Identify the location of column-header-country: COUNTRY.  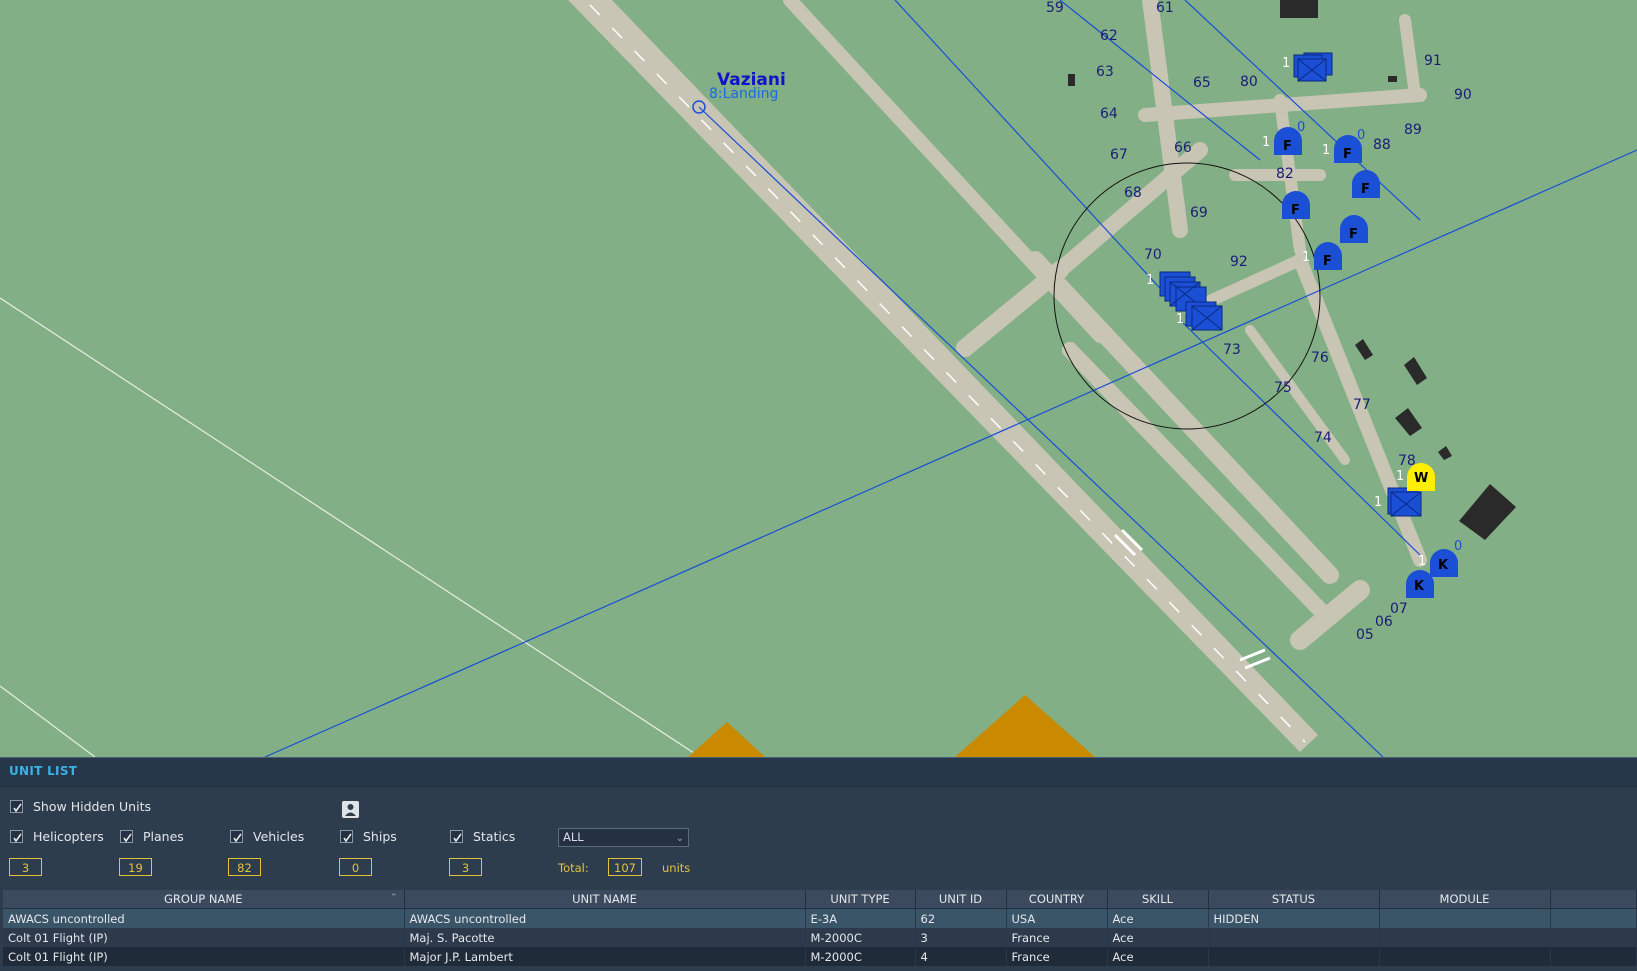
(1057, 899).